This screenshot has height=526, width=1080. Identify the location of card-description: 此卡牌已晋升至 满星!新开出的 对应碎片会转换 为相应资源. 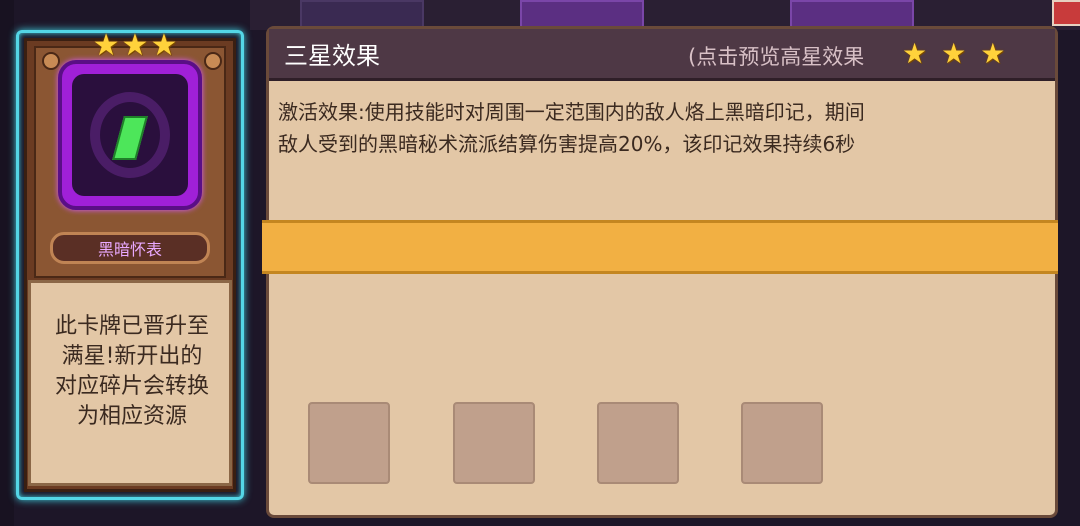
(132, 372).